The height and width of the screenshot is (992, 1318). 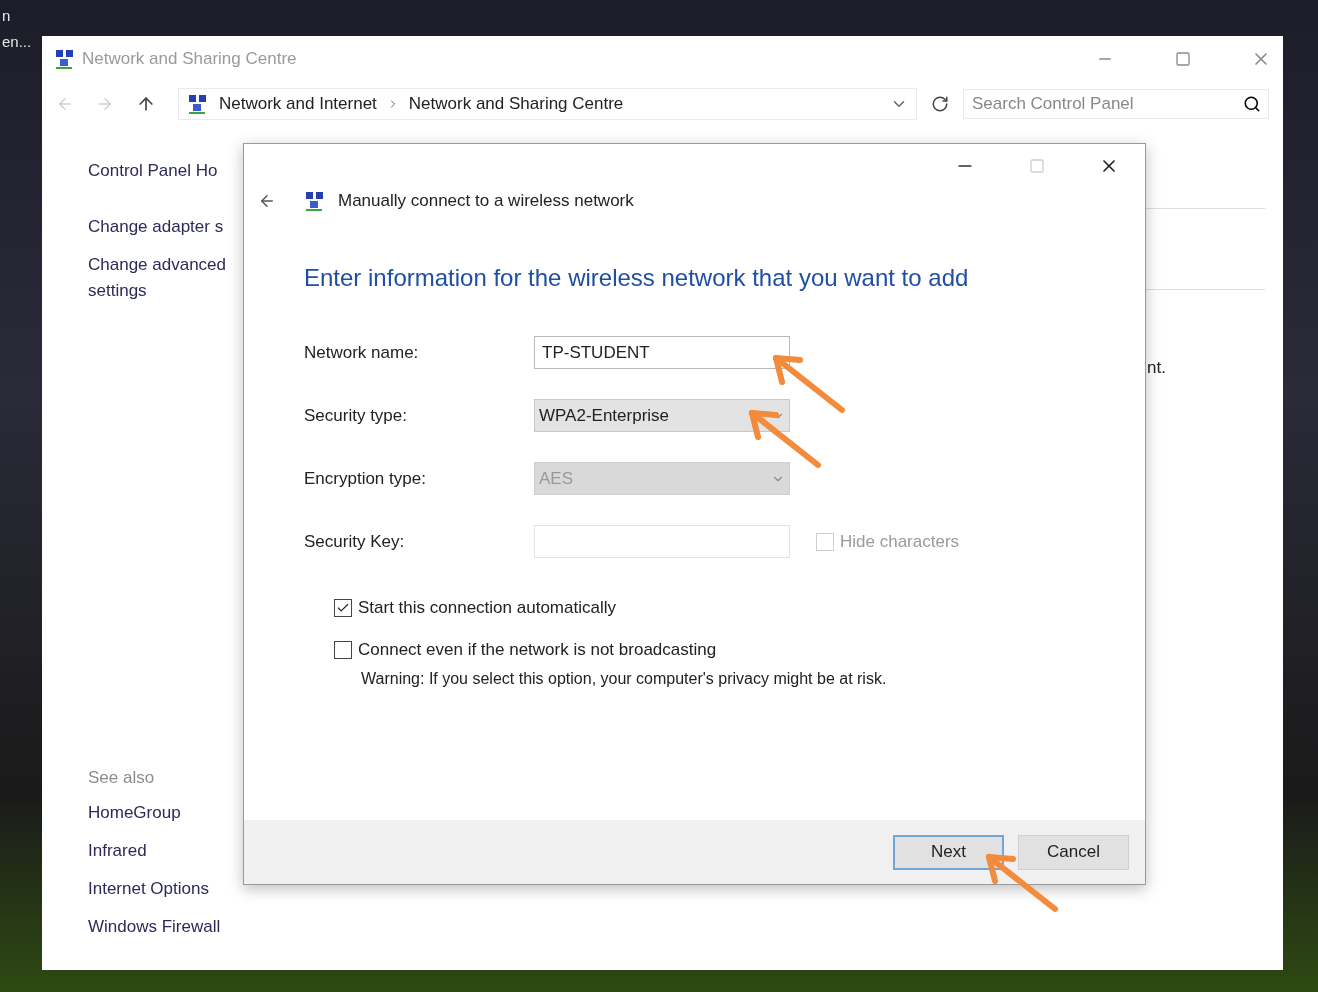 I want to click on sidebar-link: Change adapter s, so click(x=165, y=227).